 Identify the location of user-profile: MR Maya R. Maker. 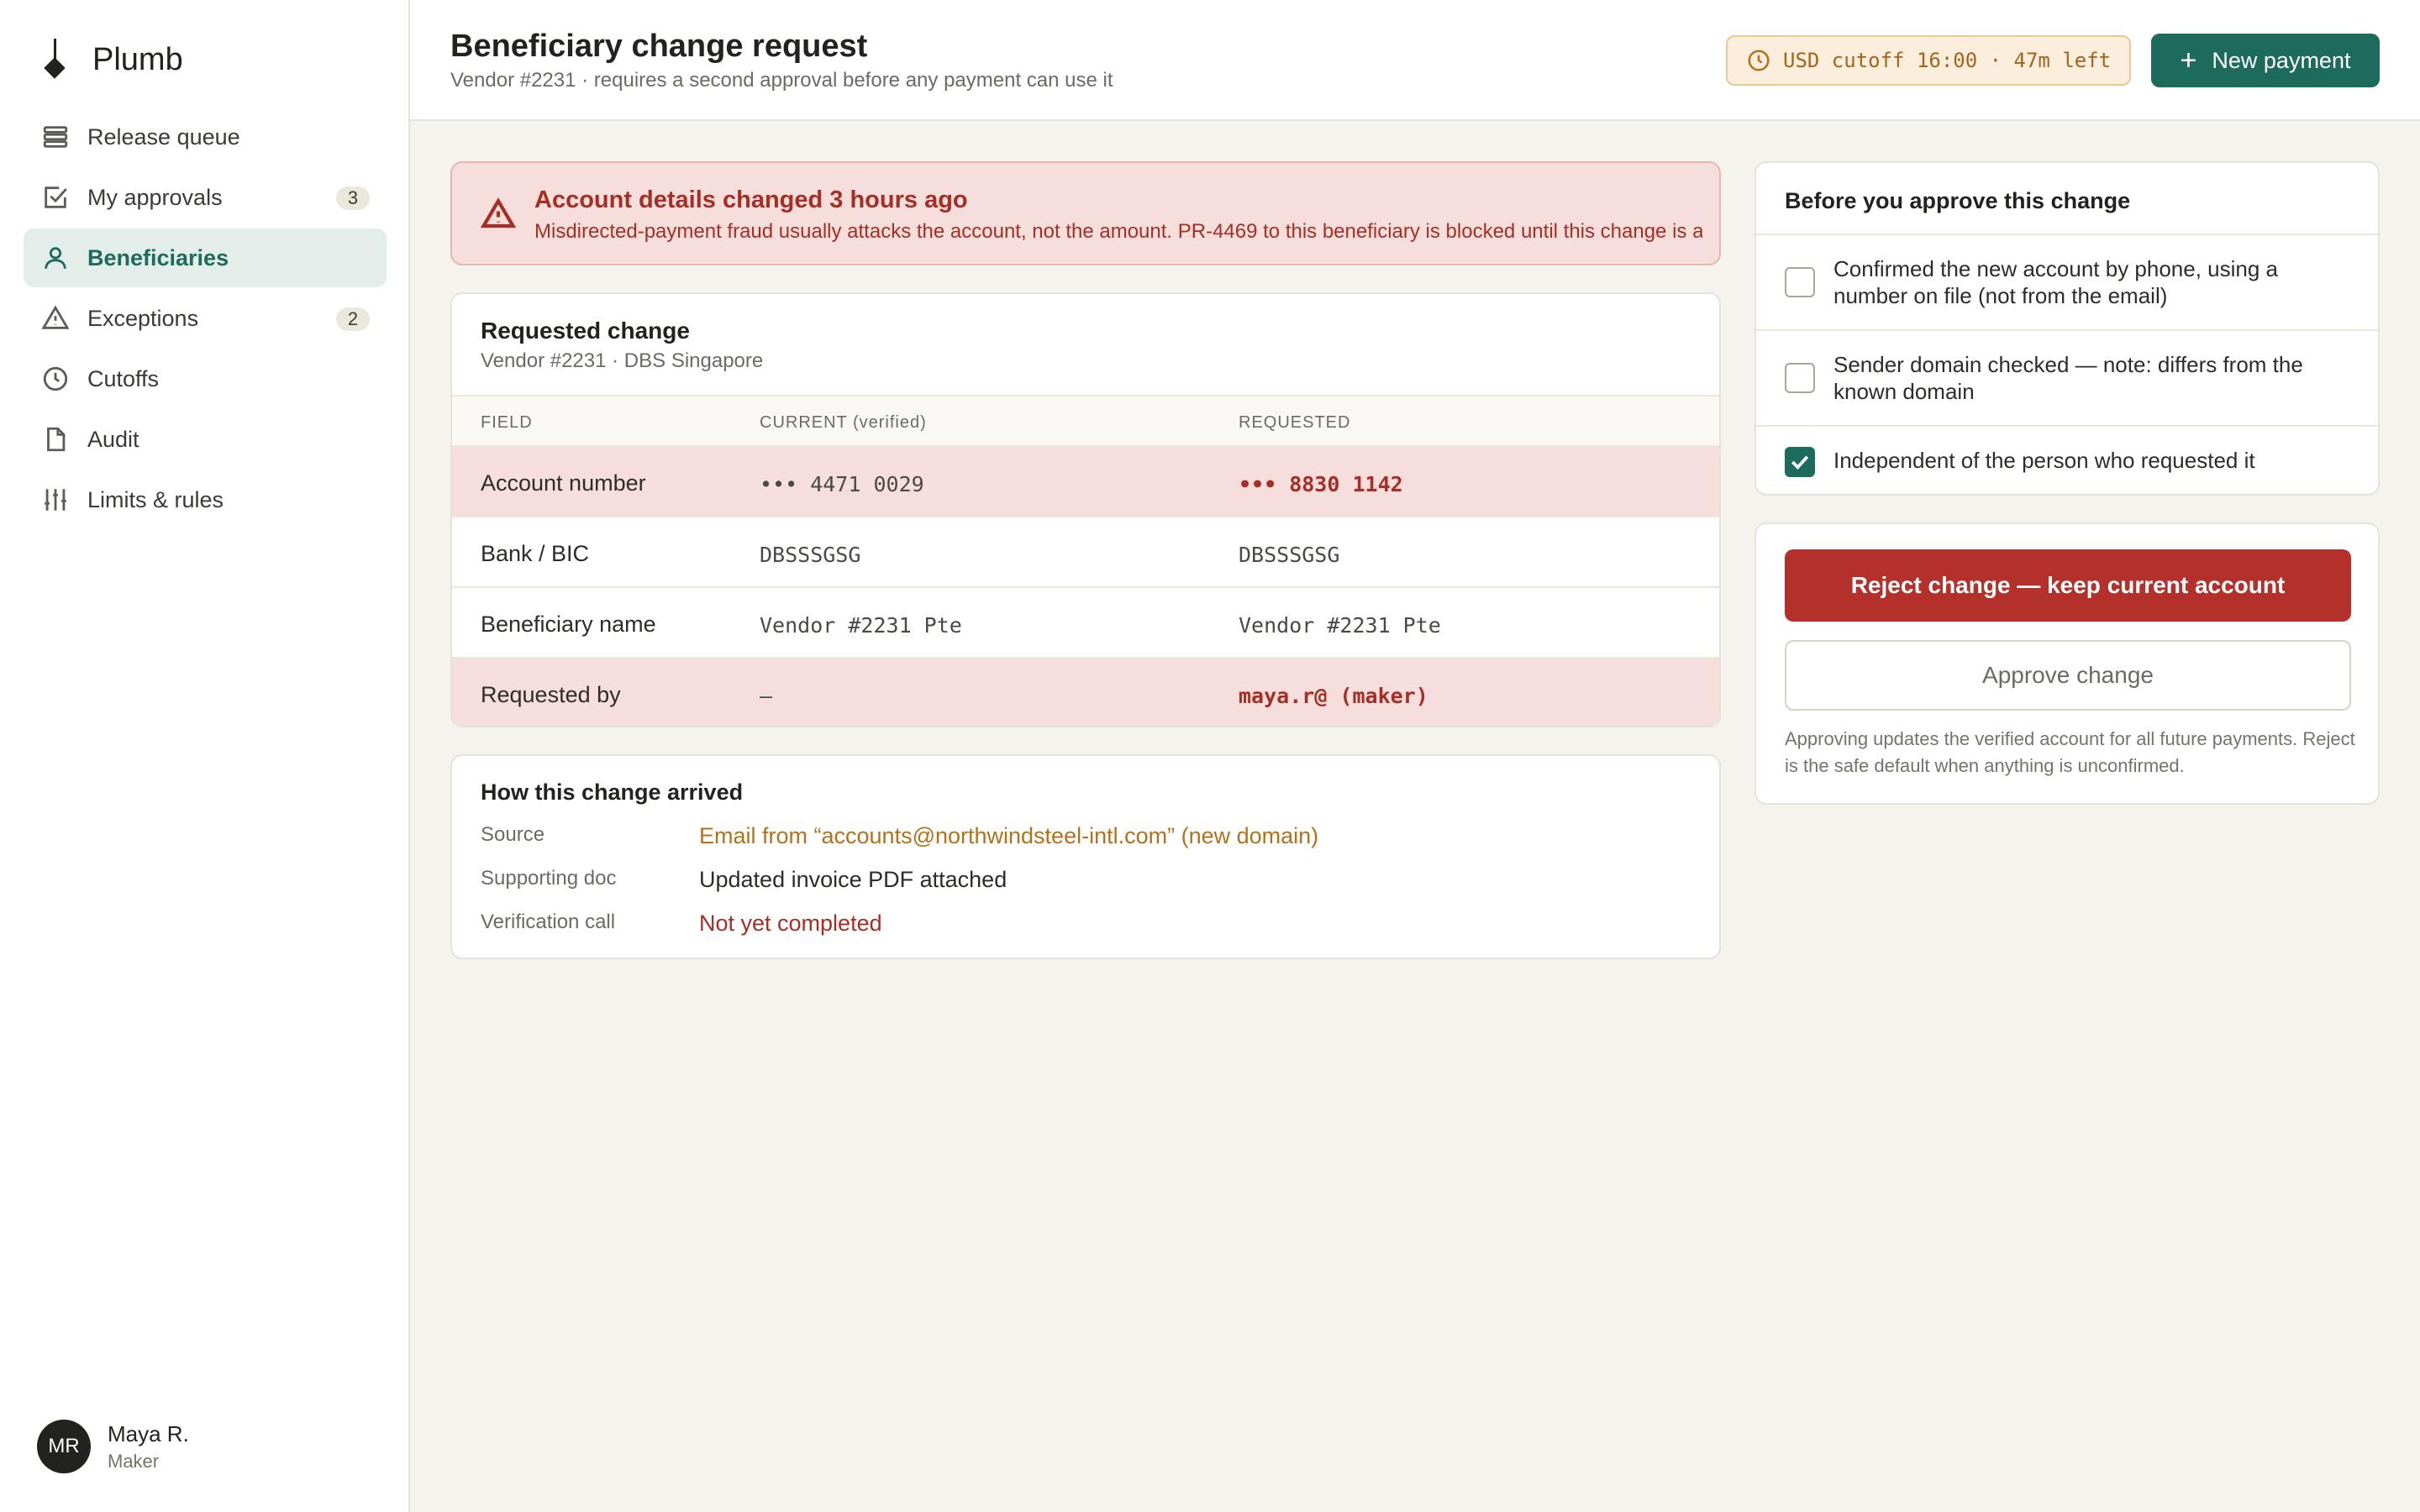
(113, 1446).